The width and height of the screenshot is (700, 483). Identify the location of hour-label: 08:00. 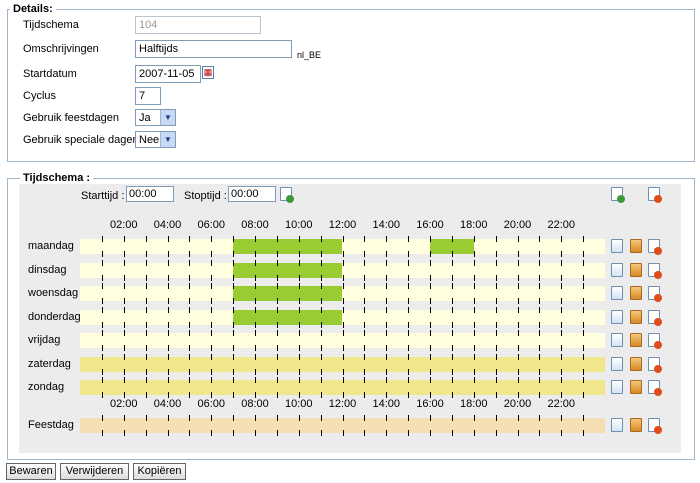
(255, 225).